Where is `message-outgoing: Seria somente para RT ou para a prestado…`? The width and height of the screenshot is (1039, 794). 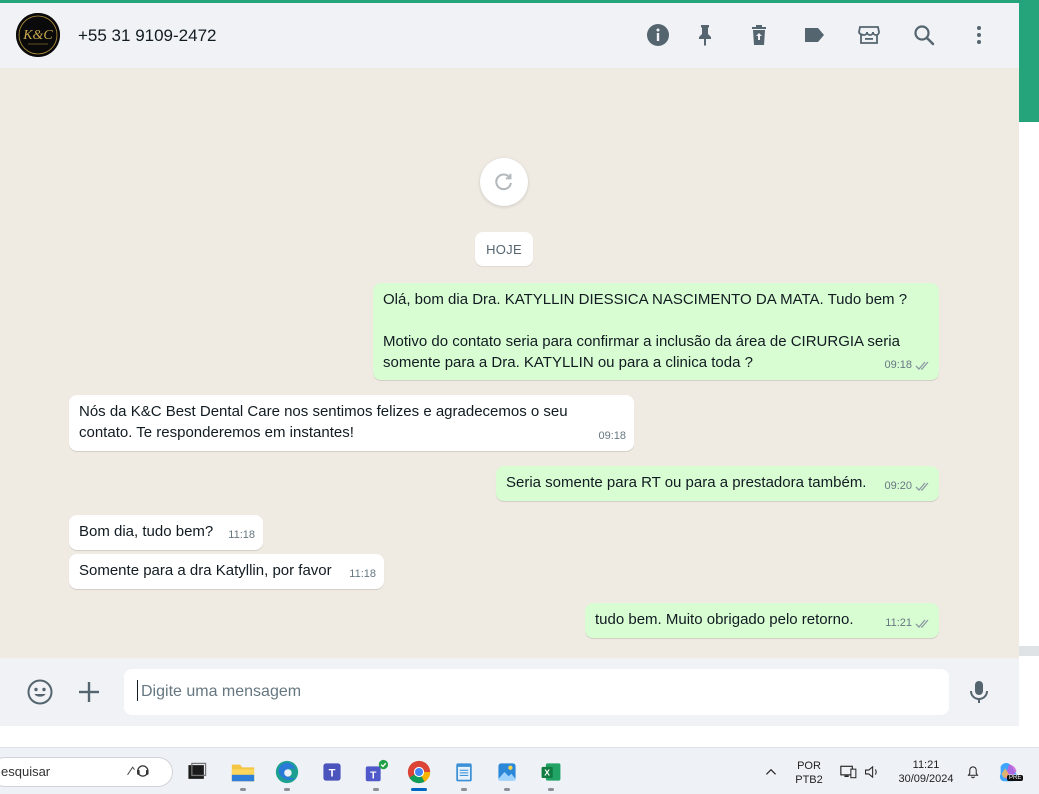 message-outgoing: Seria somente para RT ou para a prestado… is located at coordinates (717, 483).